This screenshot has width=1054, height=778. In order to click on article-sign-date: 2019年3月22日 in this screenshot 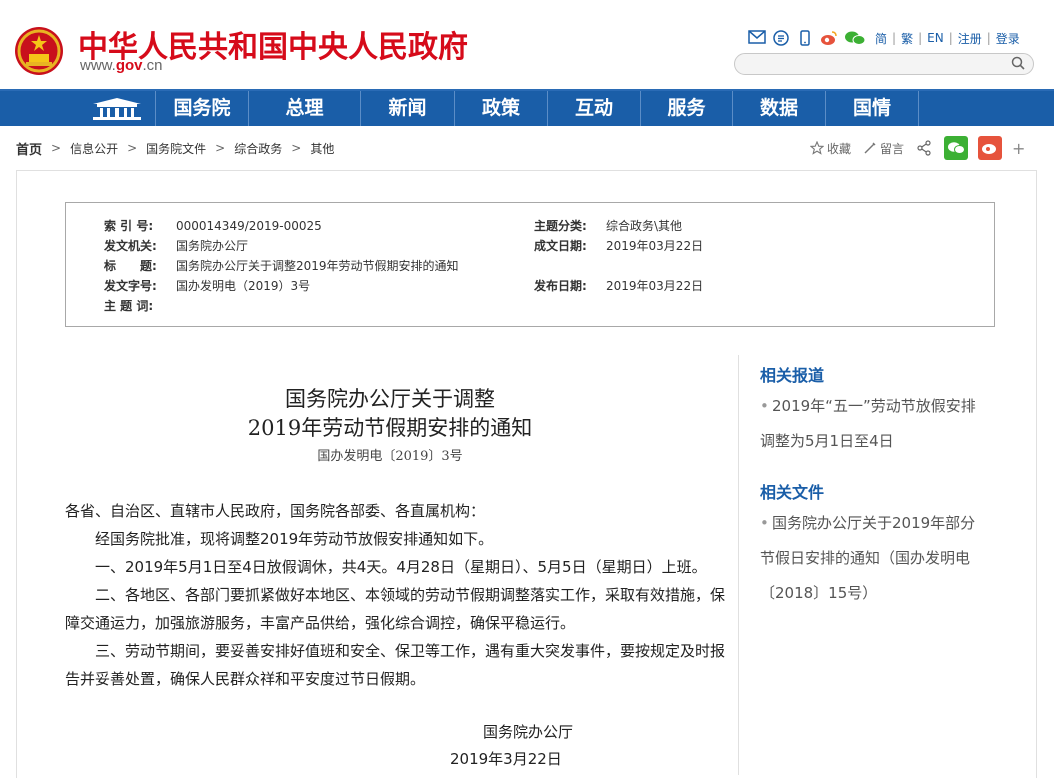, I will do `click(506, 759)`.